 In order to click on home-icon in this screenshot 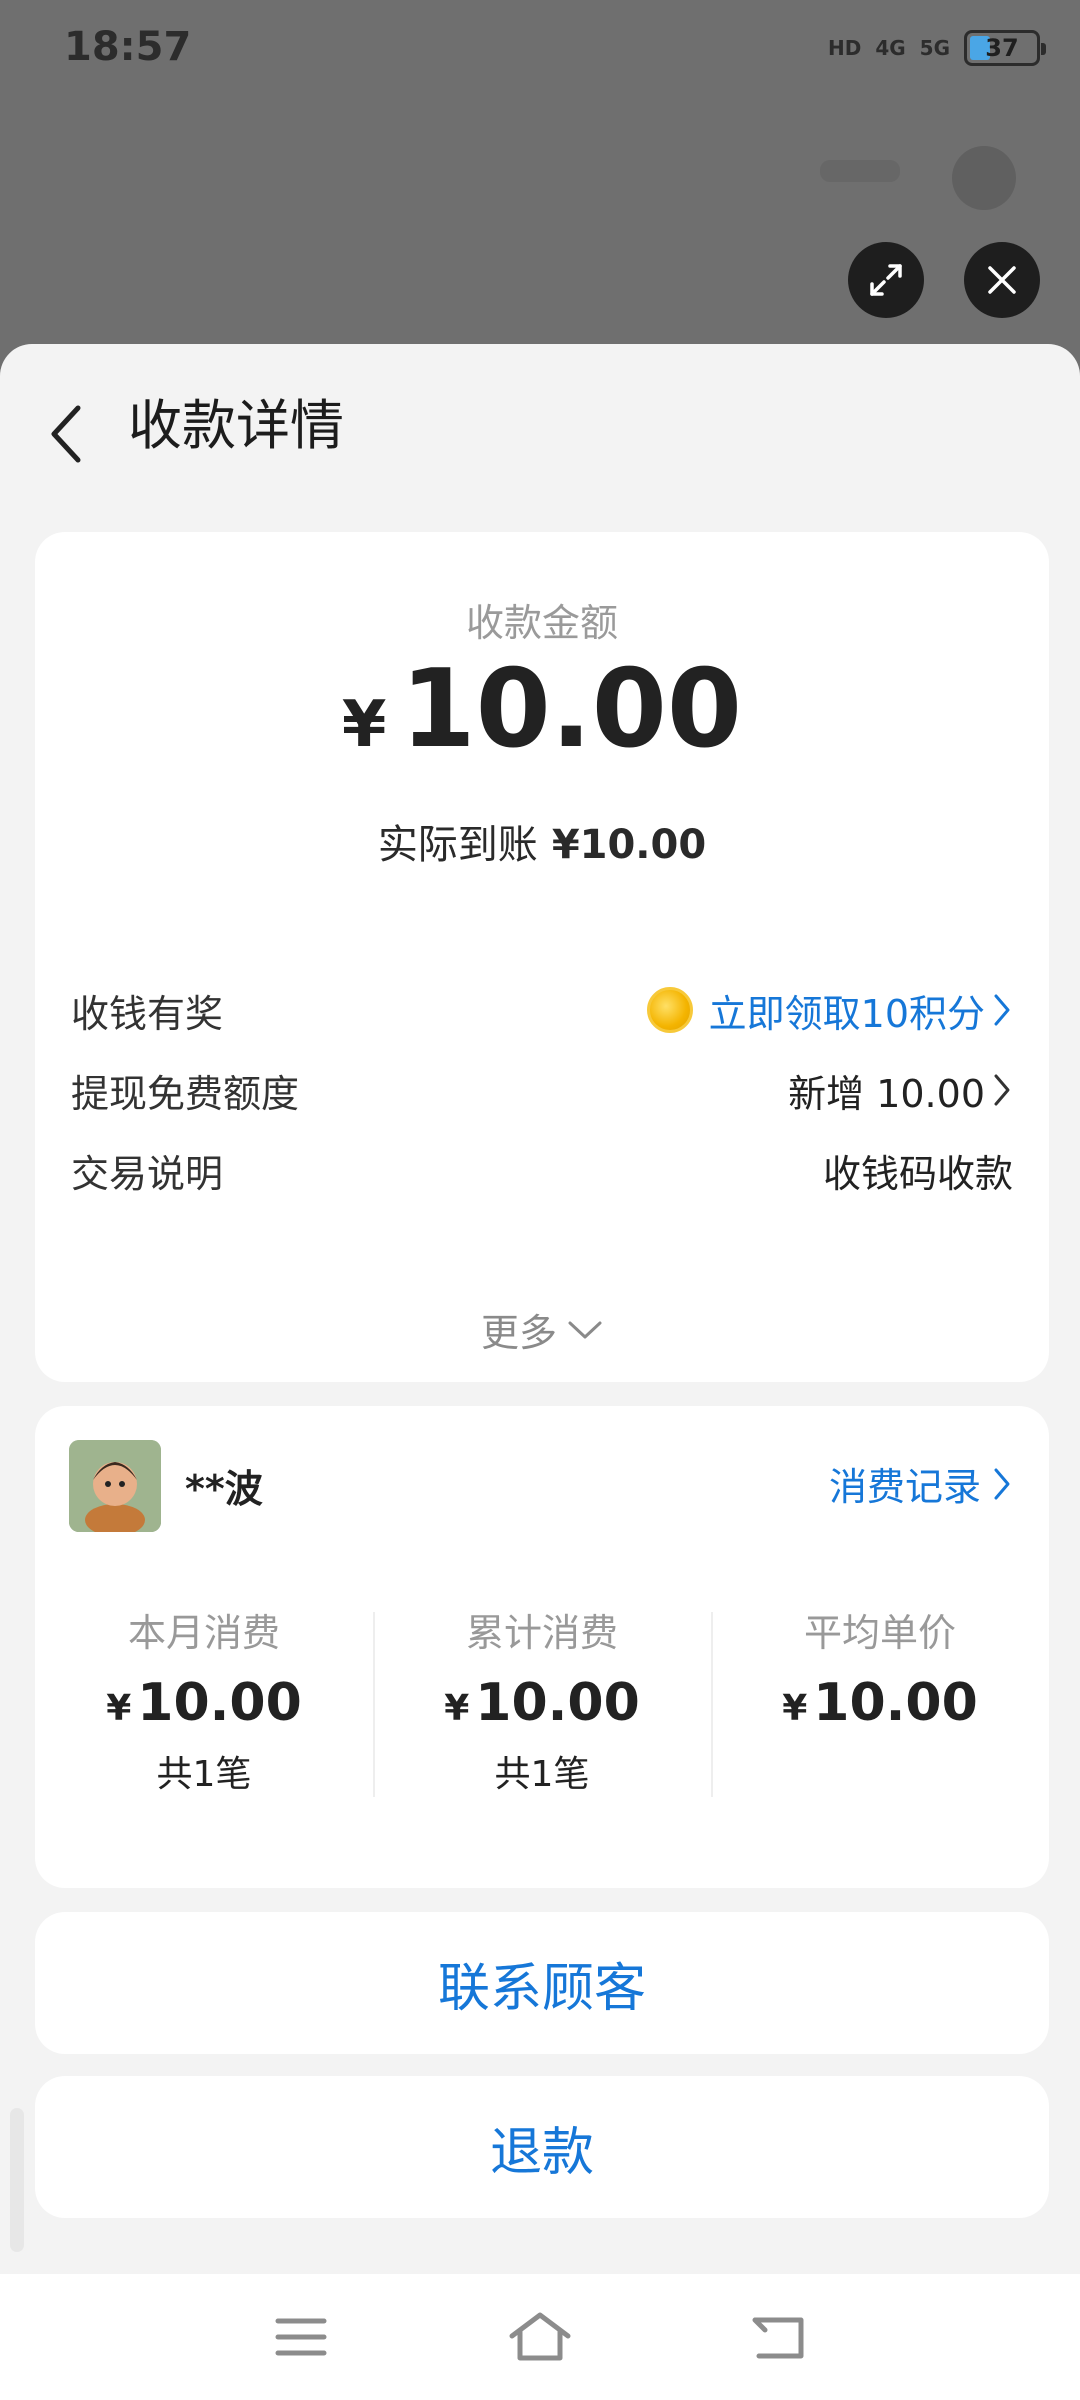, I will do `click(540, 2336)`.